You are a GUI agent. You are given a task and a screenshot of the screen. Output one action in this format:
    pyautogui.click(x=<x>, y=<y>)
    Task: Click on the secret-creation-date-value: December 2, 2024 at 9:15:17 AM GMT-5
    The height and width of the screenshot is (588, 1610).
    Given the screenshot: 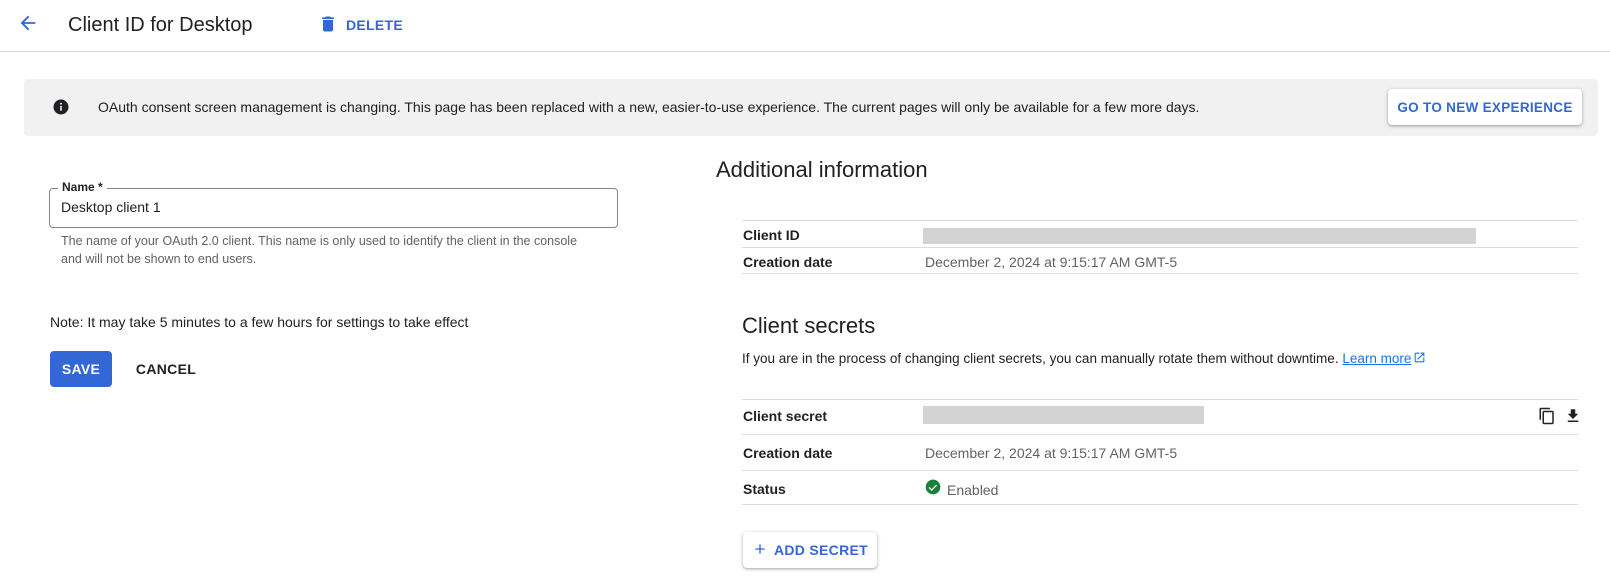 What is the action you would take?
    pyautogui.click(x=1051, y=453)
    